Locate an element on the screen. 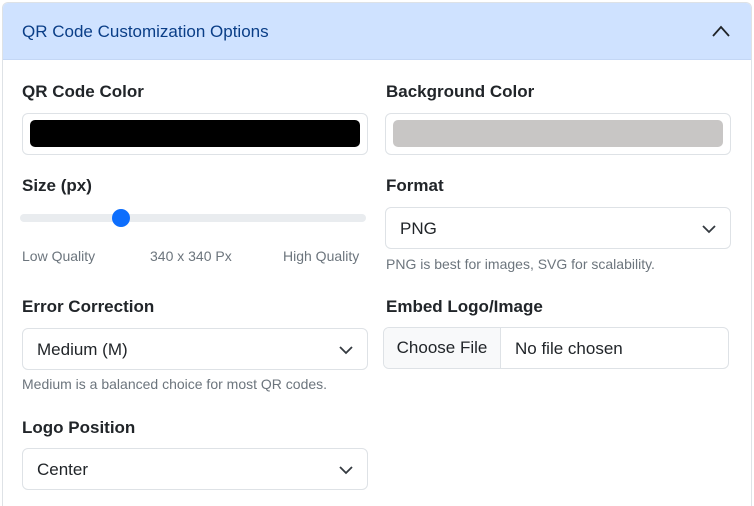  size-slider-track is located at coordinates (193, 218).